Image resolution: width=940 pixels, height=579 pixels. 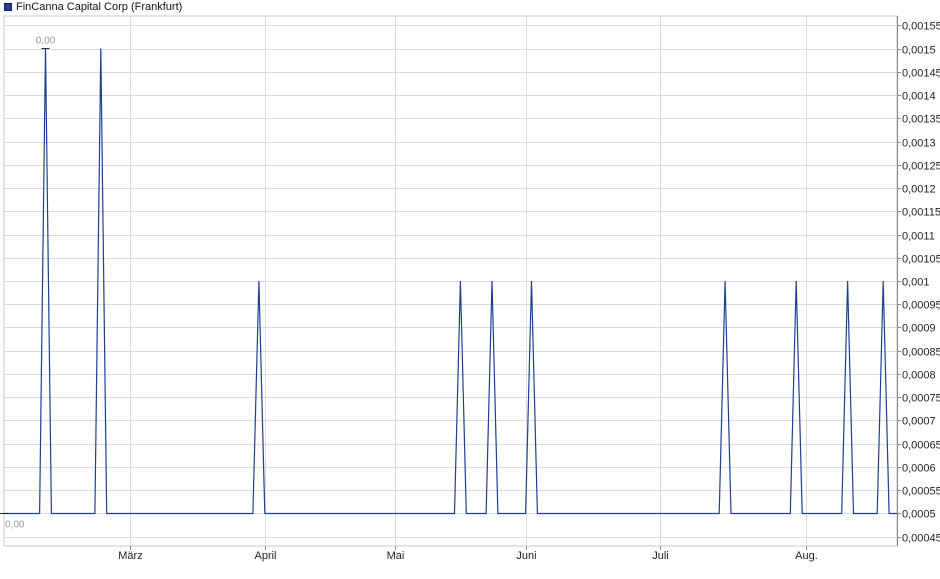 I want to click on y-tick-label: 0,00125, so click(x=921, y=167).